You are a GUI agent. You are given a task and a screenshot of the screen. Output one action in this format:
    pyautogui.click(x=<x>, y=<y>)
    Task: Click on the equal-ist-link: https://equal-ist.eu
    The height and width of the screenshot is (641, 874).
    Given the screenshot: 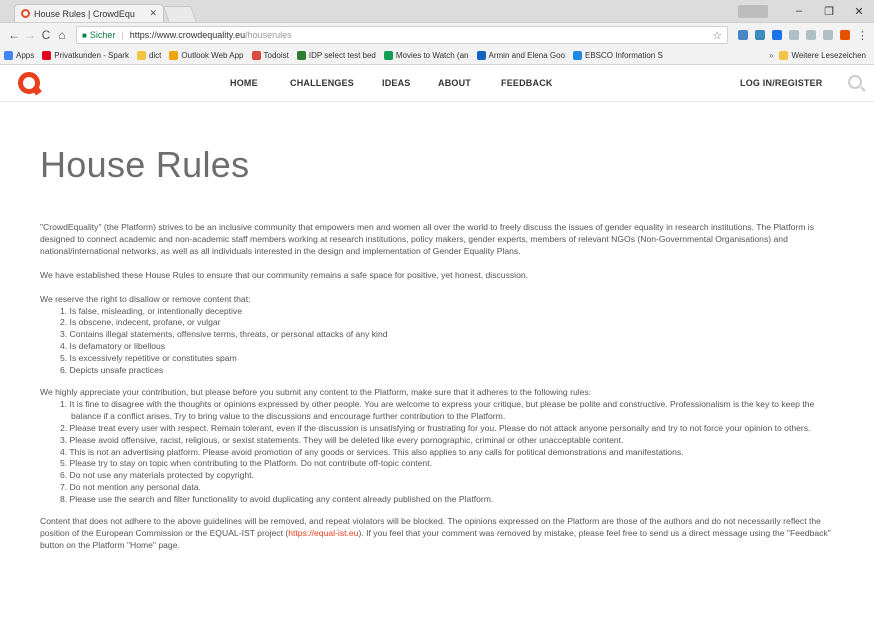 What is the action you would take?
    pyautogui.click(x=323, y=533)
    